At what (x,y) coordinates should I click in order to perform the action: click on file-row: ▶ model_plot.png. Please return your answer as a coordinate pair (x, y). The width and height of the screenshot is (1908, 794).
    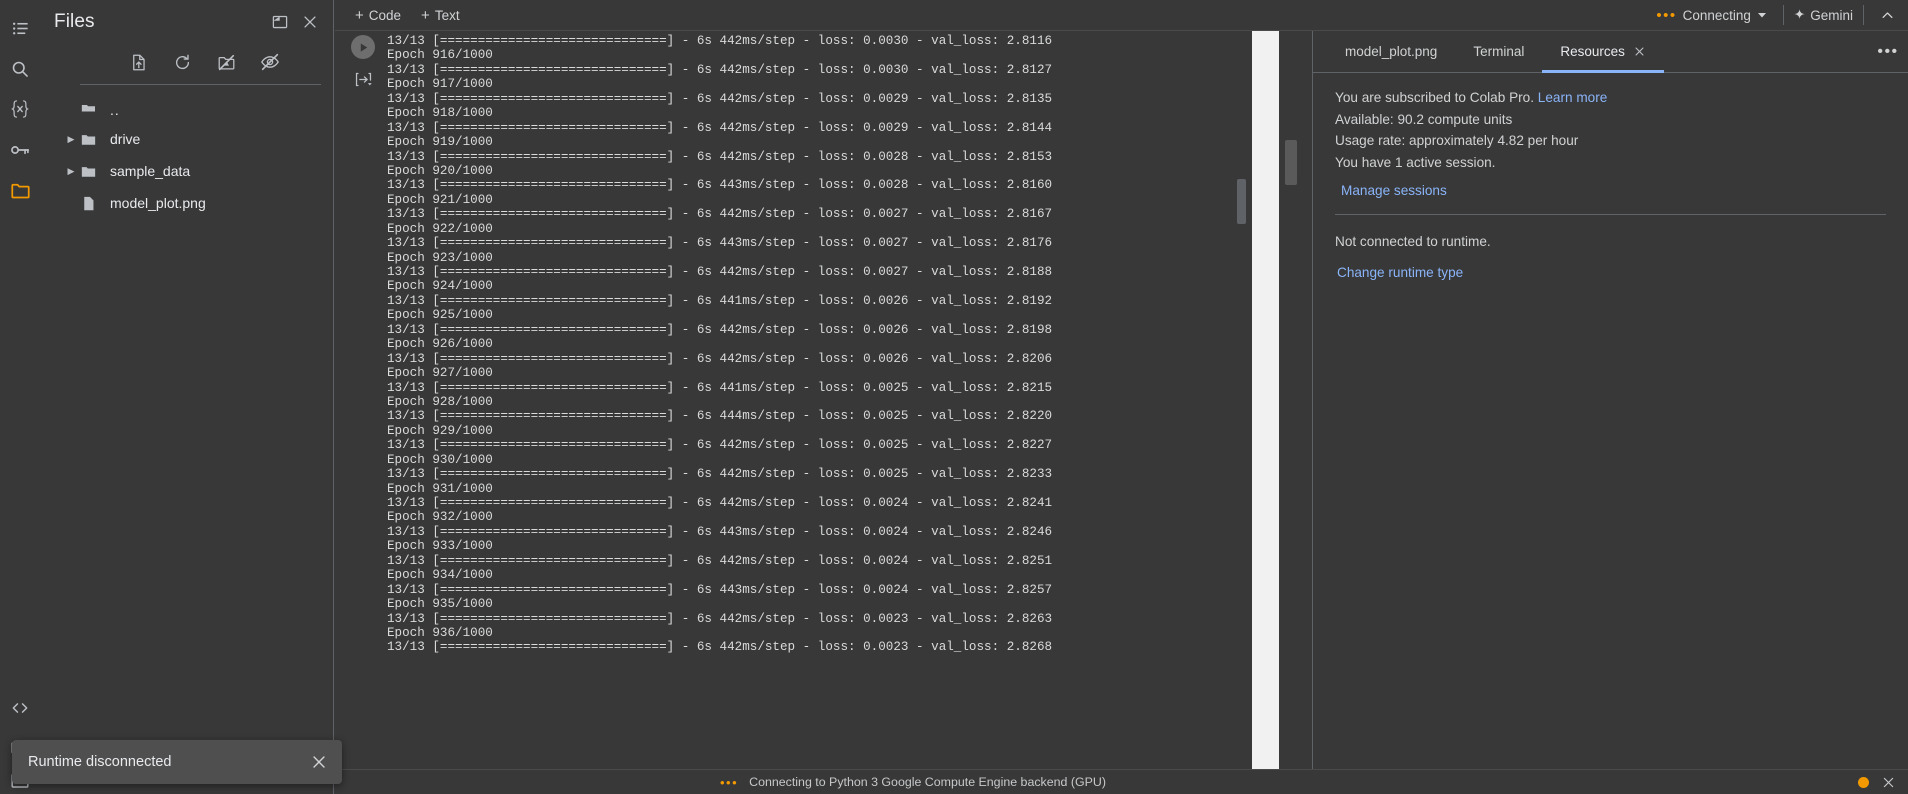
    Looking at the image, I should click on (186, 203).